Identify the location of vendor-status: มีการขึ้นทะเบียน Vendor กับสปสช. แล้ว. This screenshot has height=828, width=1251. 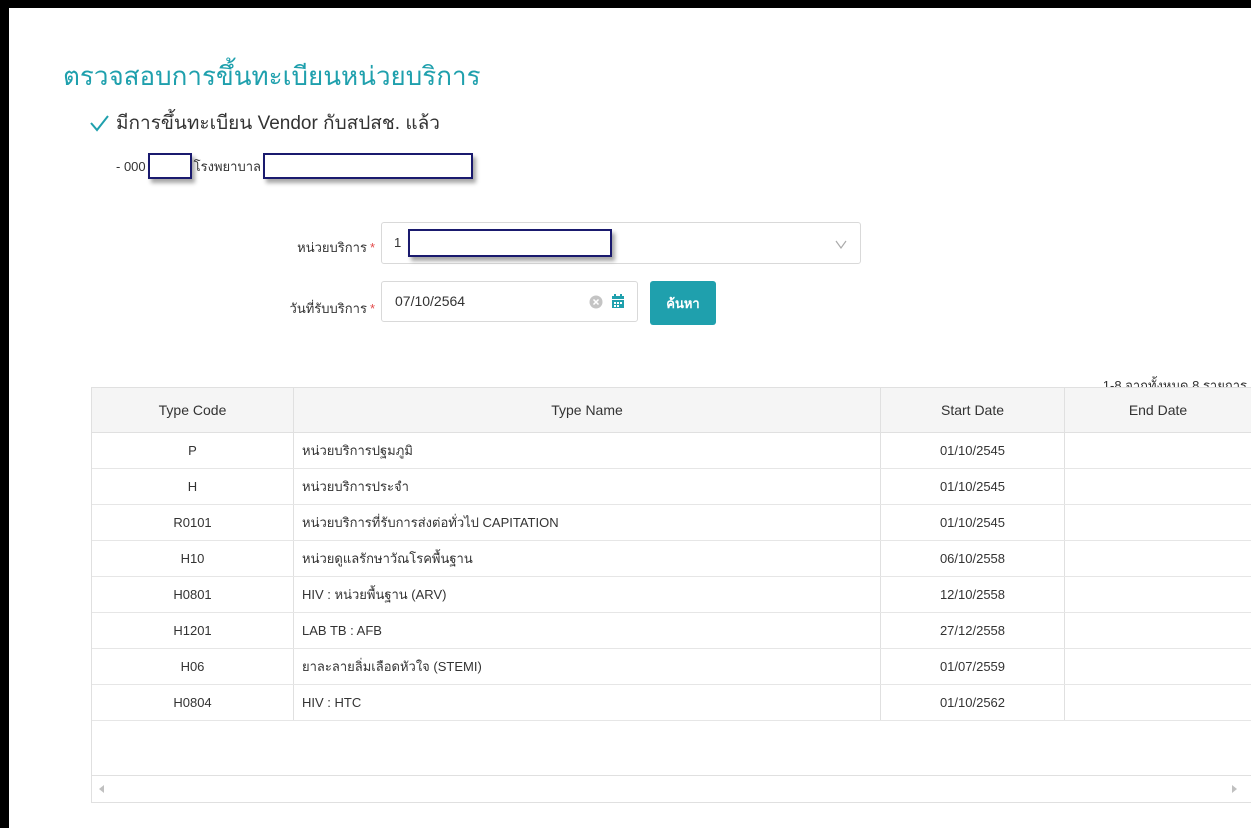
(264, 123).